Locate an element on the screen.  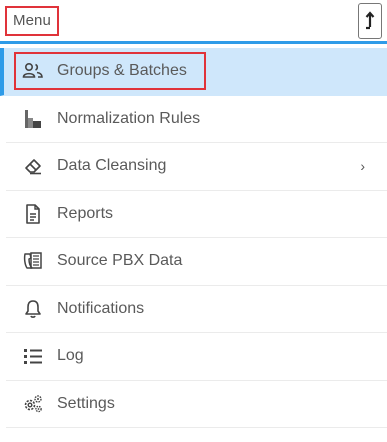
sidebar-item-label: Notifications is located at coordinates (101, 308).